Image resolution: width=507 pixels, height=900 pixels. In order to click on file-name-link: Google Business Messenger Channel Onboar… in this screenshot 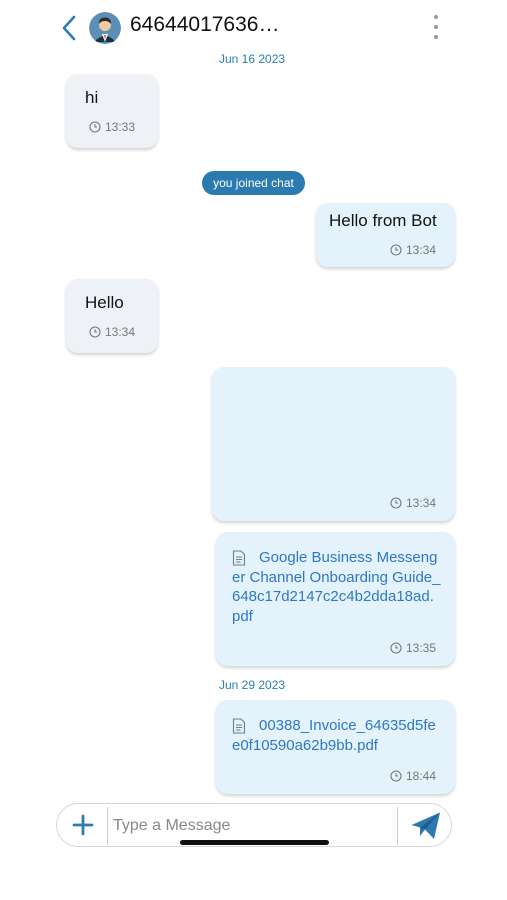, I will do `click(337, 587)`.